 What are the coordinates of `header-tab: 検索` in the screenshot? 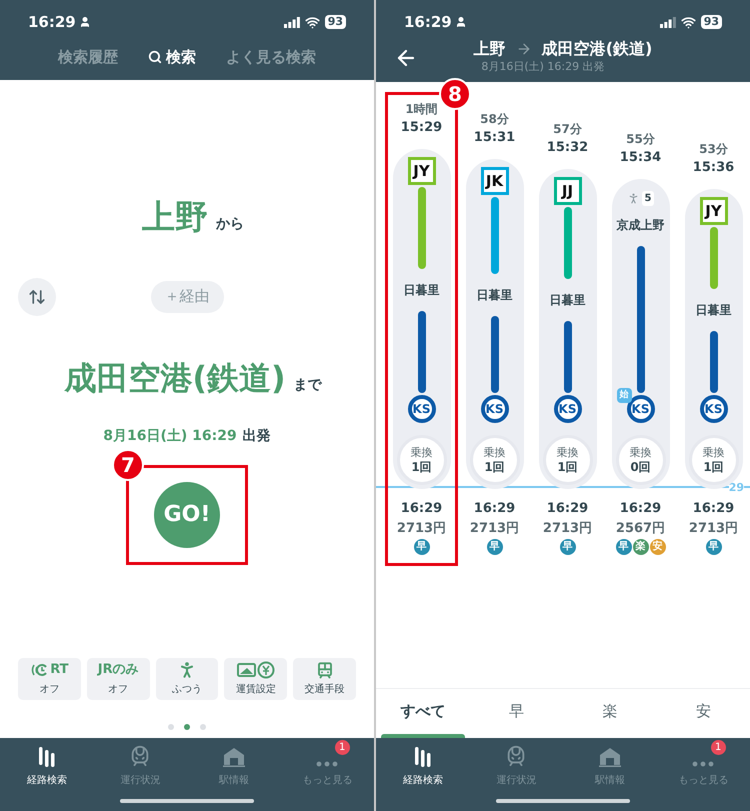 It's located at (172, 57).